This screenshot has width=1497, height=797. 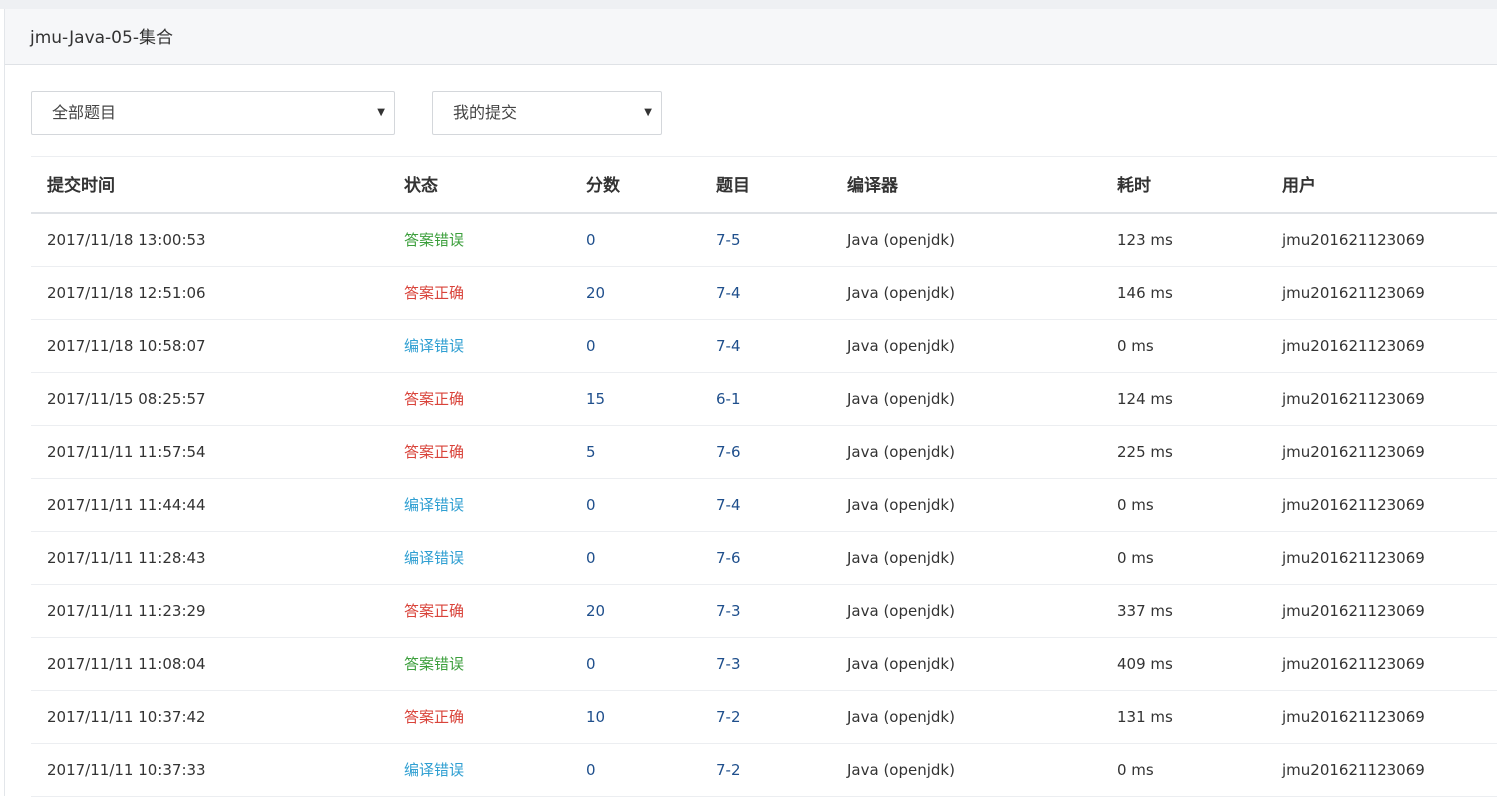 What do you see at coordinates (1145, 611) in the screenshot?
I see `duration-cell: 337 ms` at bounding box center [1145, 611].